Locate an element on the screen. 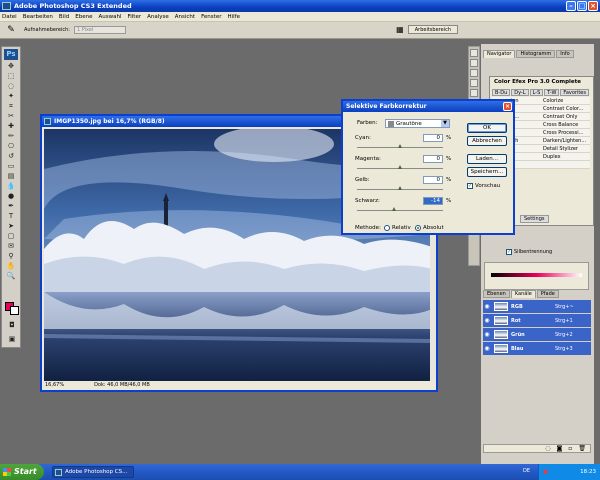 The image size is (600, 480). color-picker-mini is located at coordinates (536, 276).